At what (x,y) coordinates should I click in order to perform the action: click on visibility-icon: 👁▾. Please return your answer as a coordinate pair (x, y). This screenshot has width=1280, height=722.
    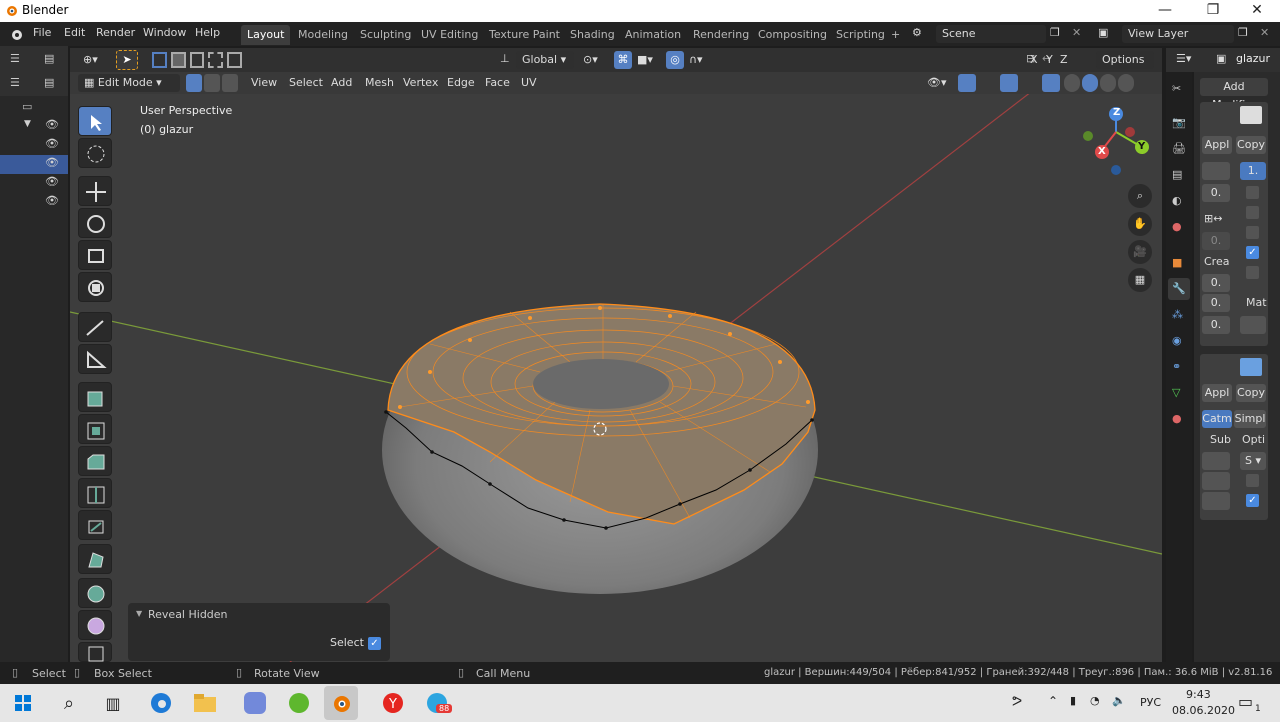
    Looking at the image, I should click on (937, 83).